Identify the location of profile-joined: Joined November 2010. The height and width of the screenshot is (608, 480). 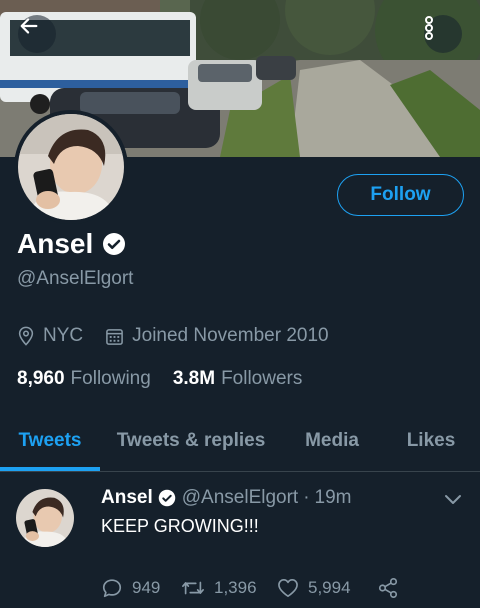
(230, 335).